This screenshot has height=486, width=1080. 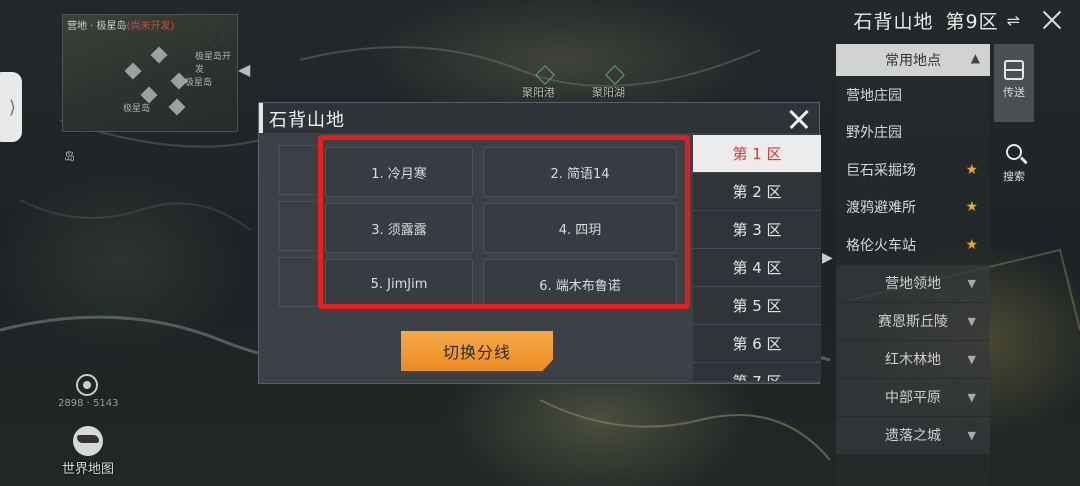 I want to click on line-option: 2. 简语14, so click(x=580, y=172).